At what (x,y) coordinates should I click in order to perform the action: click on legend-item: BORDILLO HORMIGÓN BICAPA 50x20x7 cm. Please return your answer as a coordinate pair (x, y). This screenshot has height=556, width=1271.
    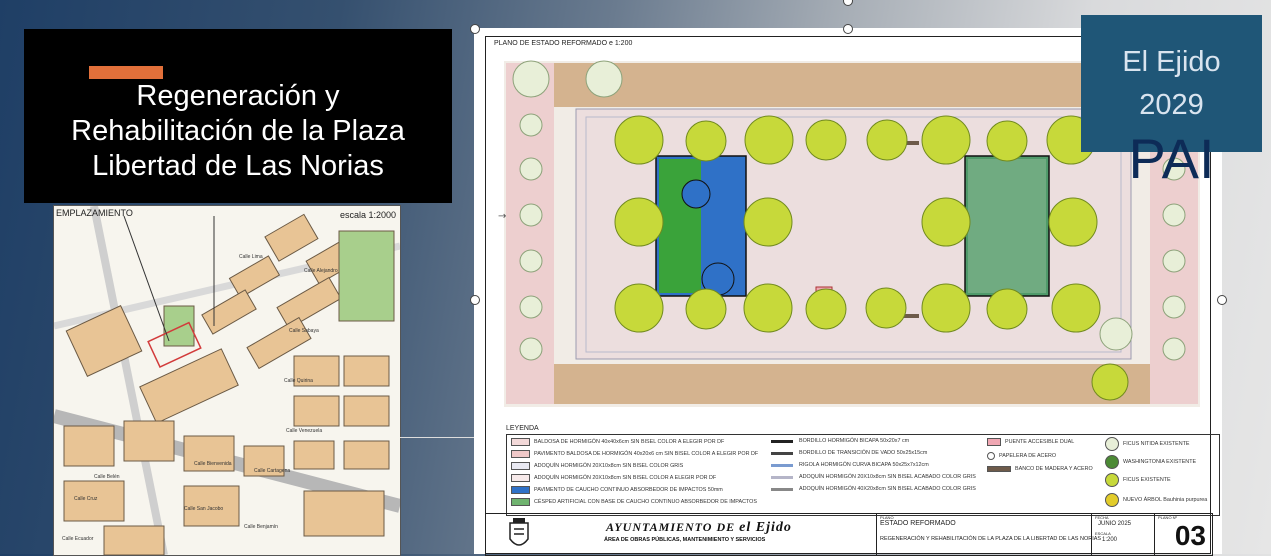
    Looking at the image, I should click on (840, 441).